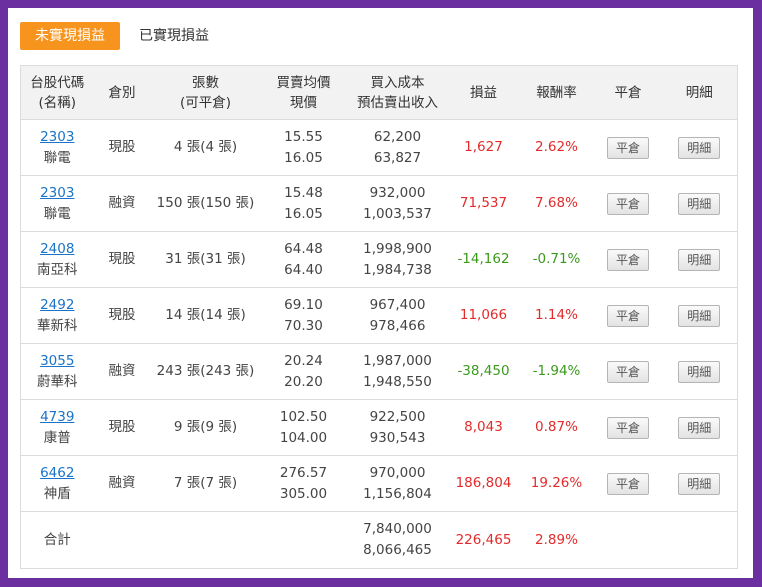 This screenshot has width=762, height=587. I want to click on total-rate: 2.89%, so click(556, 540).